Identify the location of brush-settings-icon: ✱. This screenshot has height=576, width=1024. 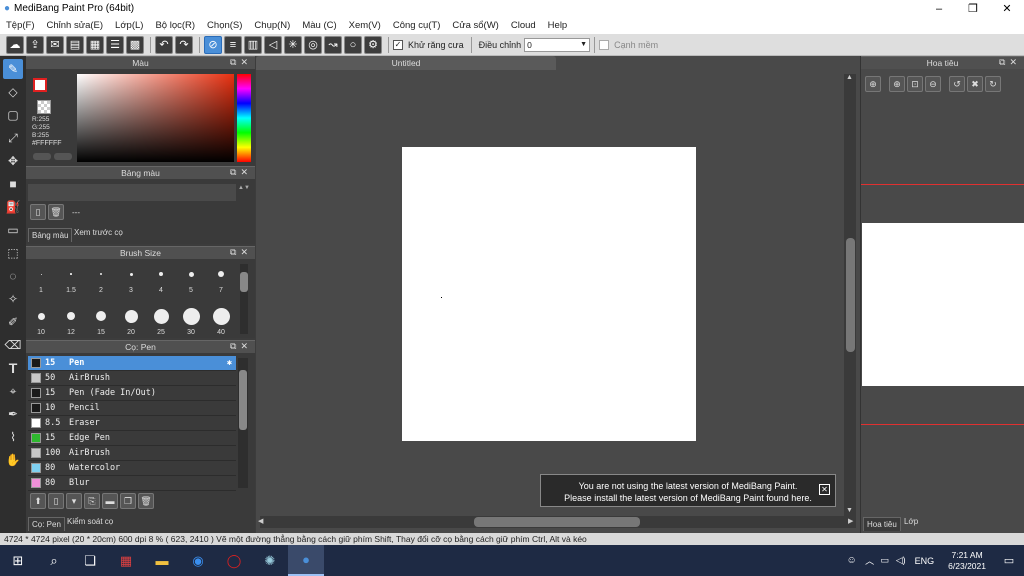
(229, 363).